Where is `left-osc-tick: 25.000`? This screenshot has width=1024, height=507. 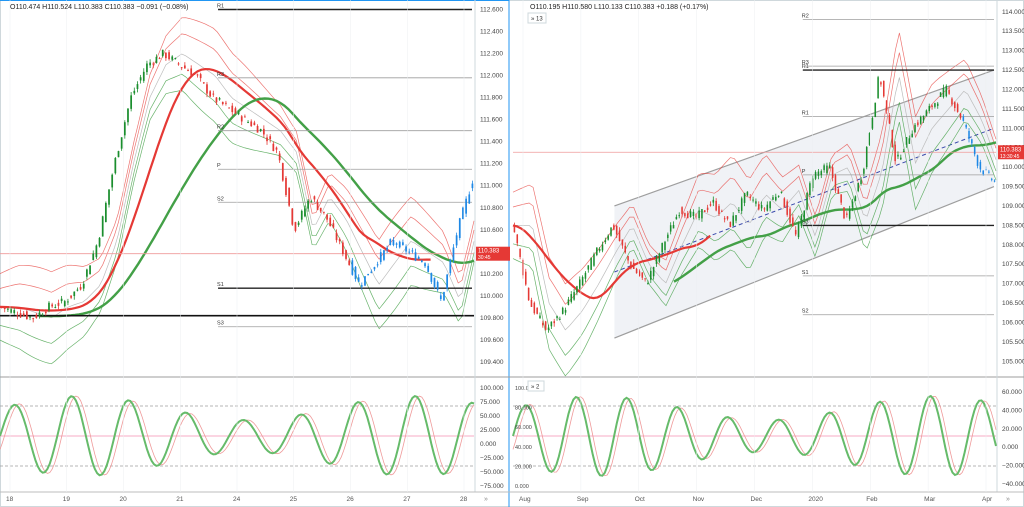
left-osc-tick: 25.000 is located at coordinates (490, 430).